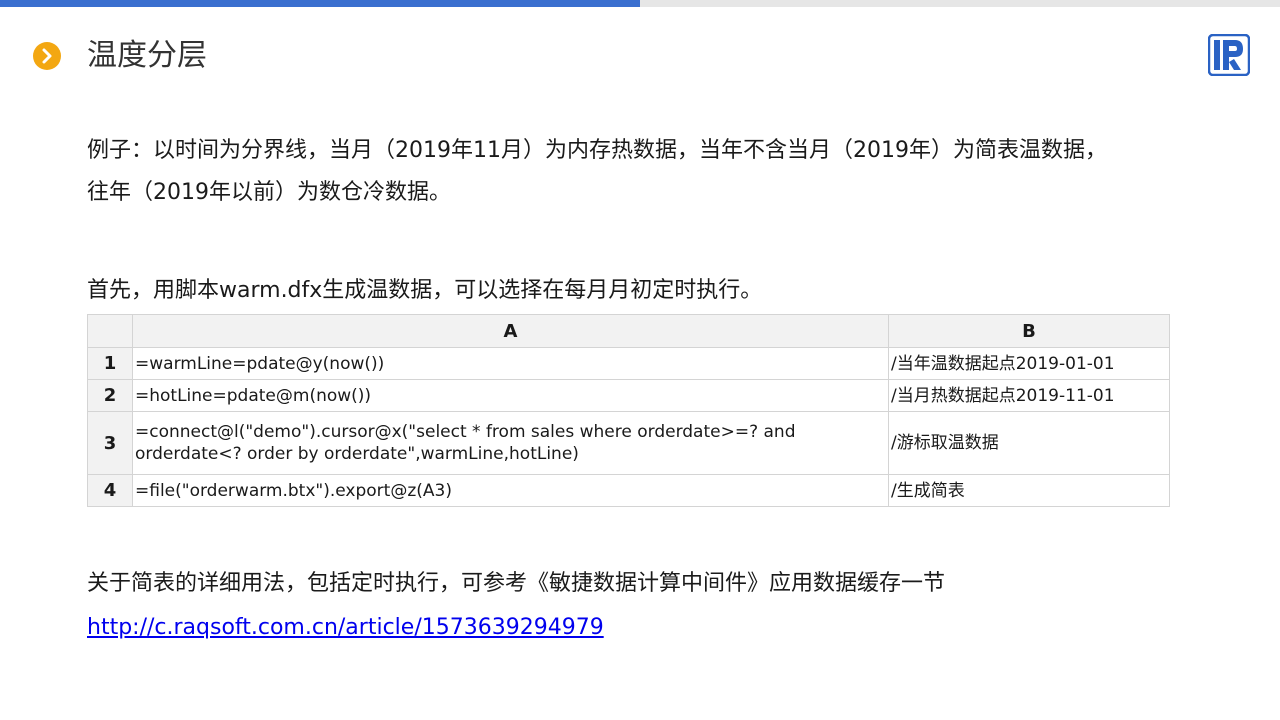 The image size is (1280, 720). What do you see at coordinates (110, 443) in the screenshot?
I see `row-number: 3` at bounding box center [110, 443].